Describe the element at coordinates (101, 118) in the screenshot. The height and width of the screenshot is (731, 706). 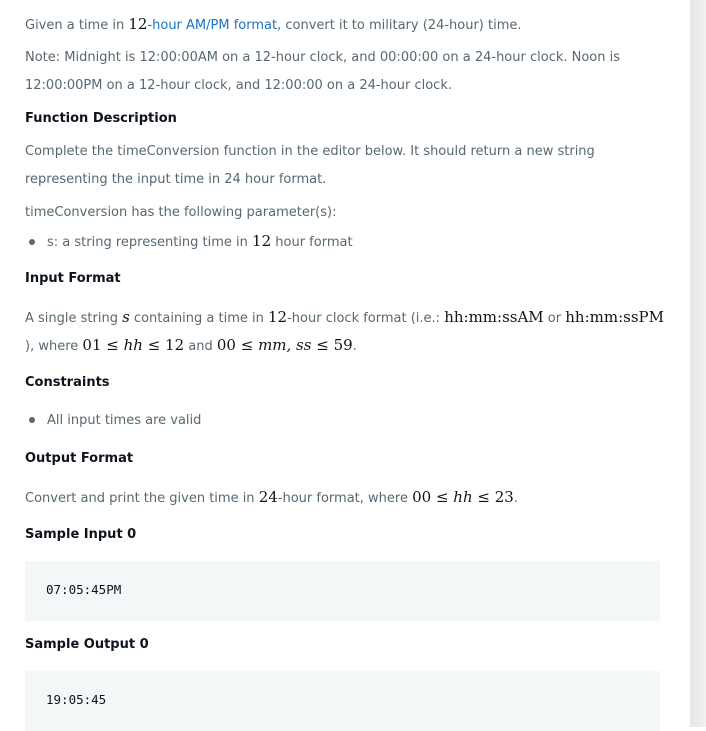
I see `function-description-heading: Function Description` at that location.